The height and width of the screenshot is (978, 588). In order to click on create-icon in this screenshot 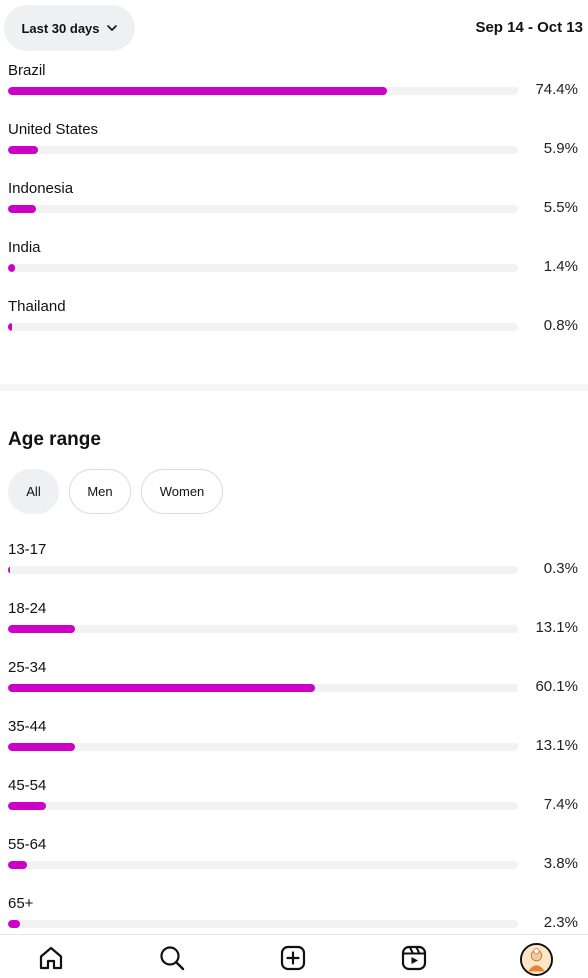, I will do `click(293, 958)`.